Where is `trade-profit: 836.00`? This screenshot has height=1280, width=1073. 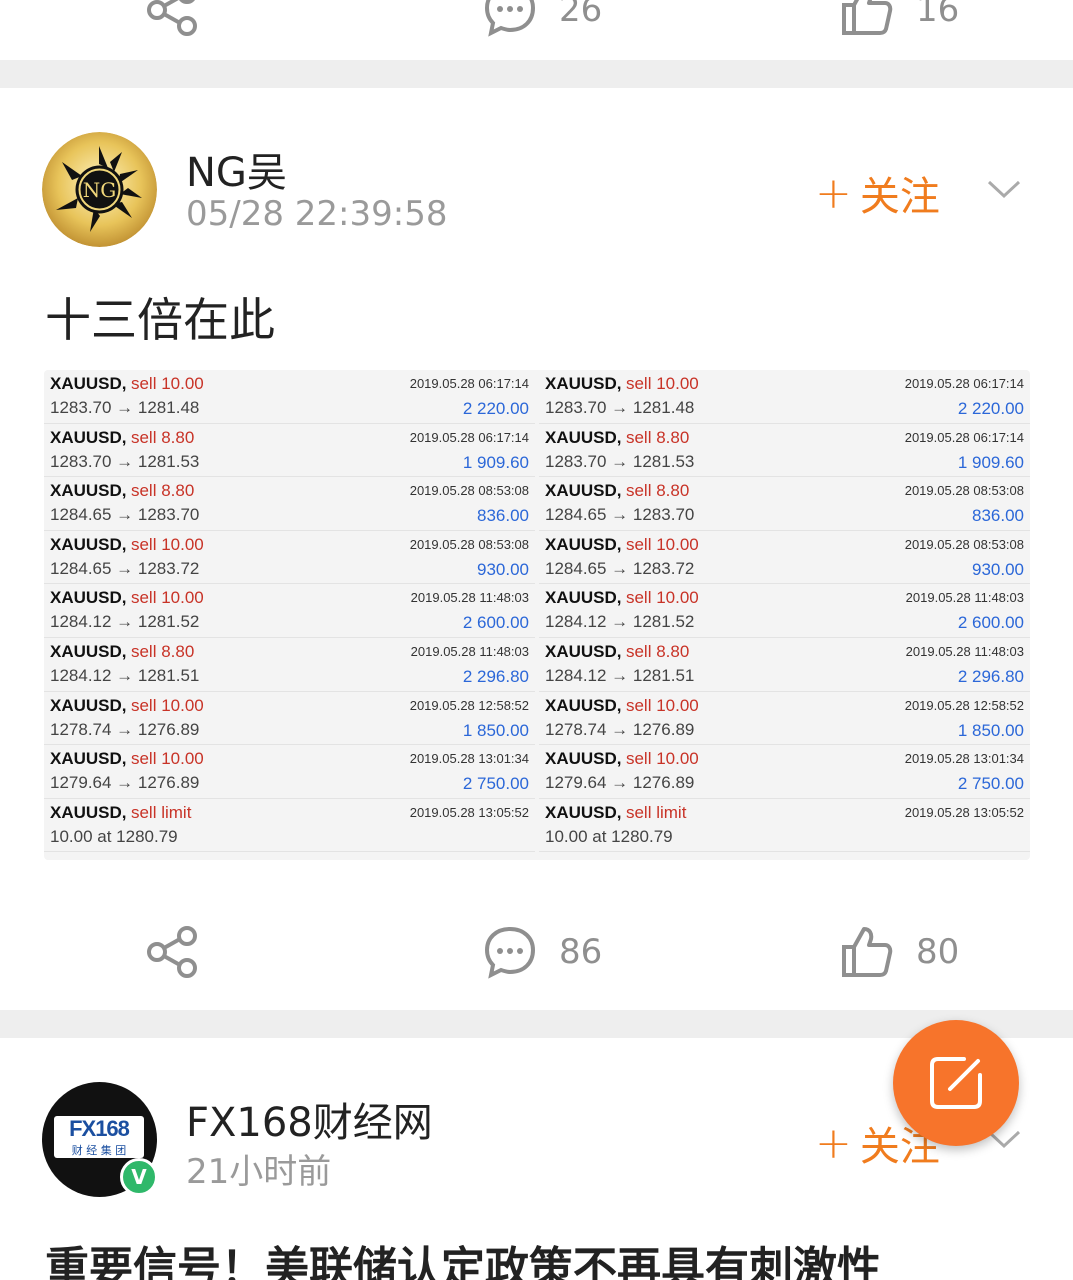
trade-profit: 836.00 is located at coordinates (503, 516).